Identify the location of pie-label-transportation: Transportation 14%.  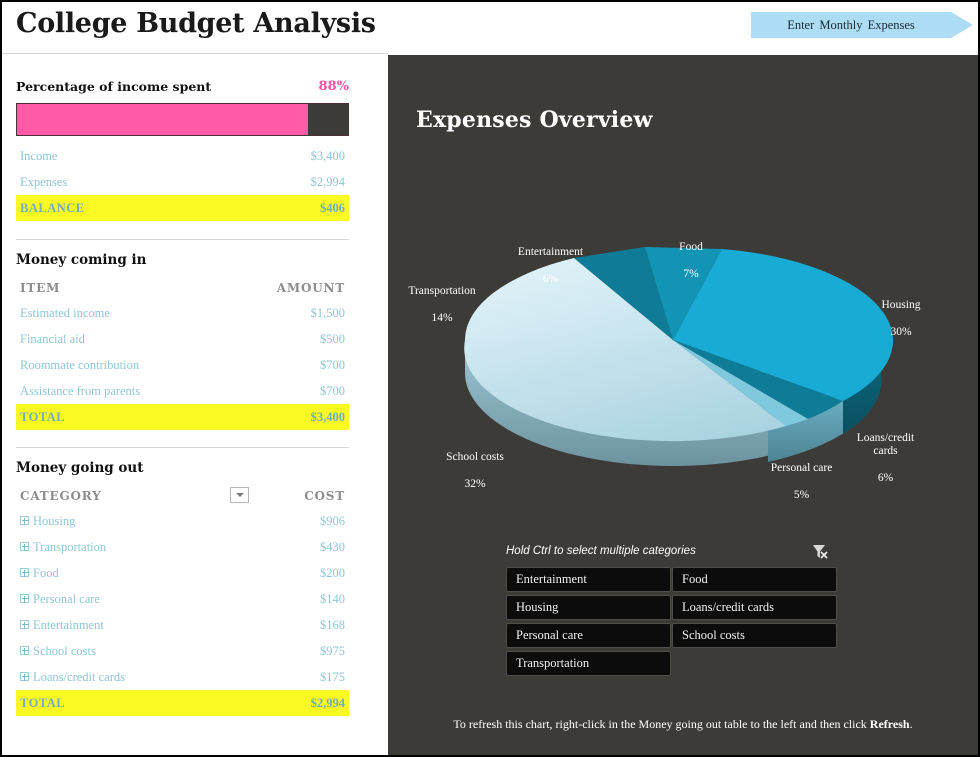
(442, 304).